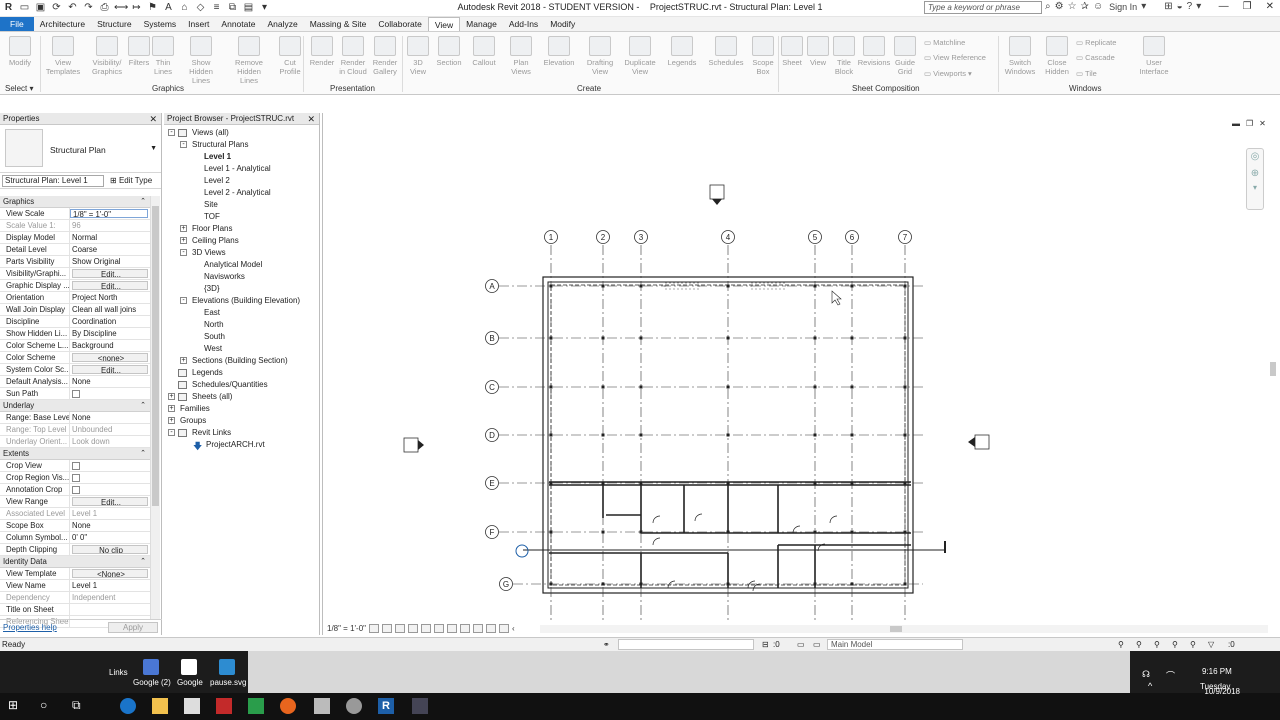 This screenshot has width=1280, height=720. I want to click on favorites-icon: ✰, so click(1085, 6).